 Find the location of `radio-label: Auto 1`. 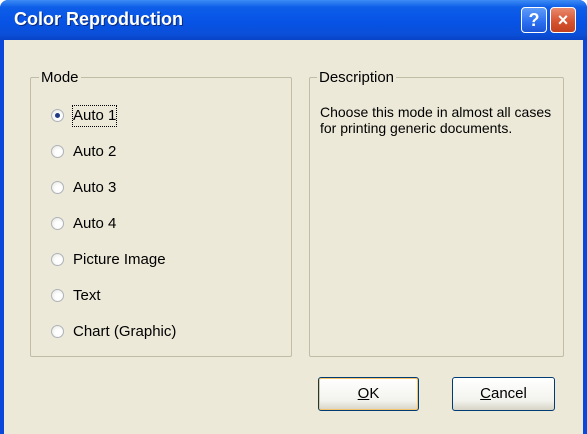

radio-label: Auto 1 is located at coordinates (94, 116).